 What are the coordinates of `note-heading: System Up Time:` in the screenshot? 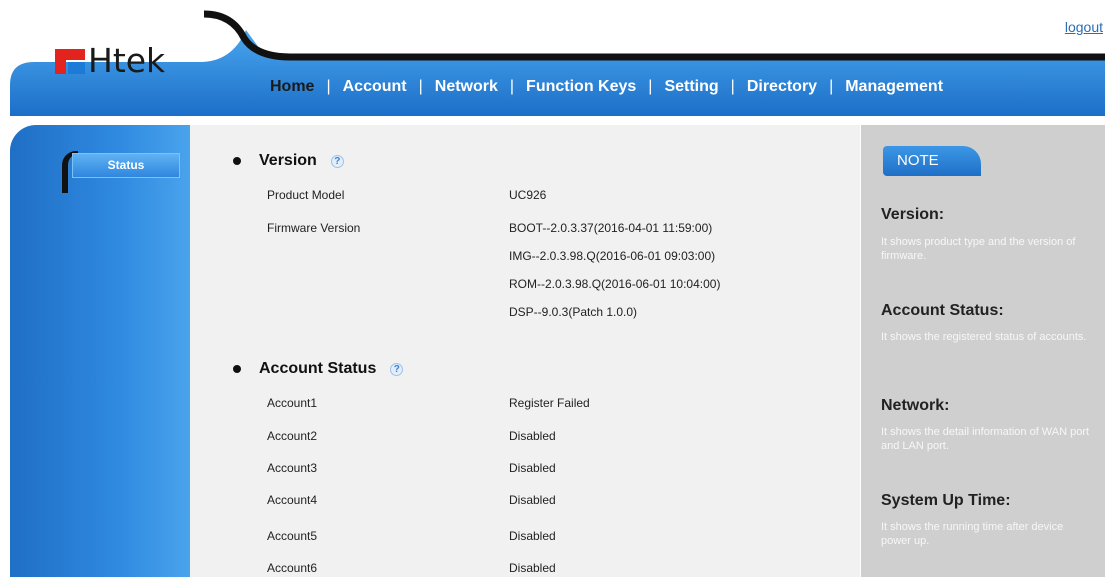 It's located at (946, 500).